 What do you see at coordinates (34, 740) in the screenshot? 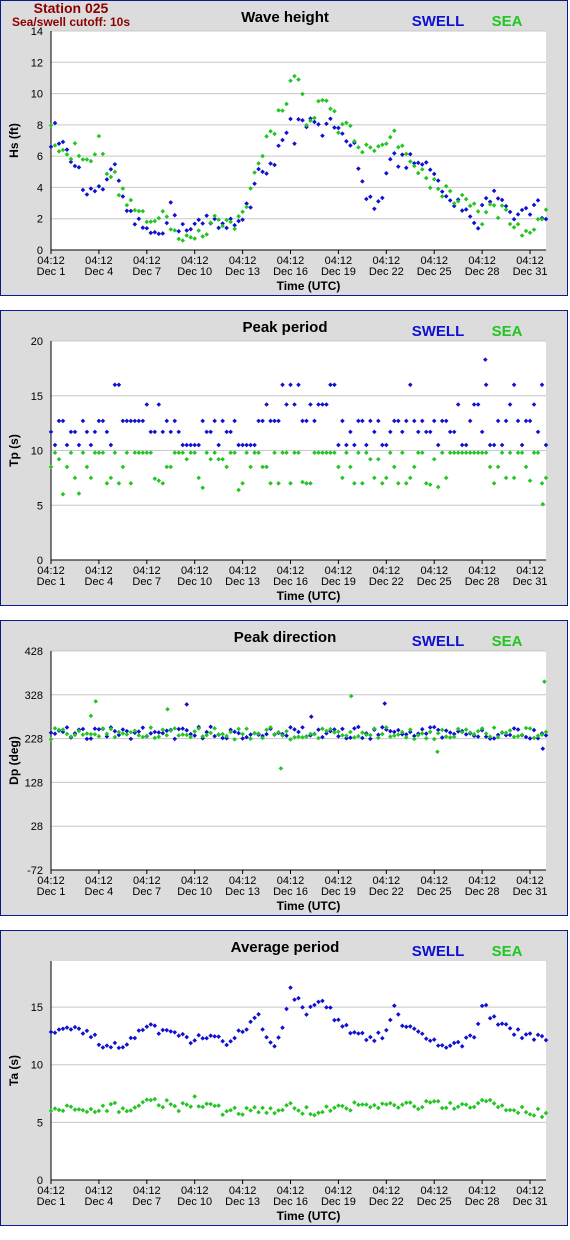
I see `y-tick-label: 228` at bounding box center [34, 740].